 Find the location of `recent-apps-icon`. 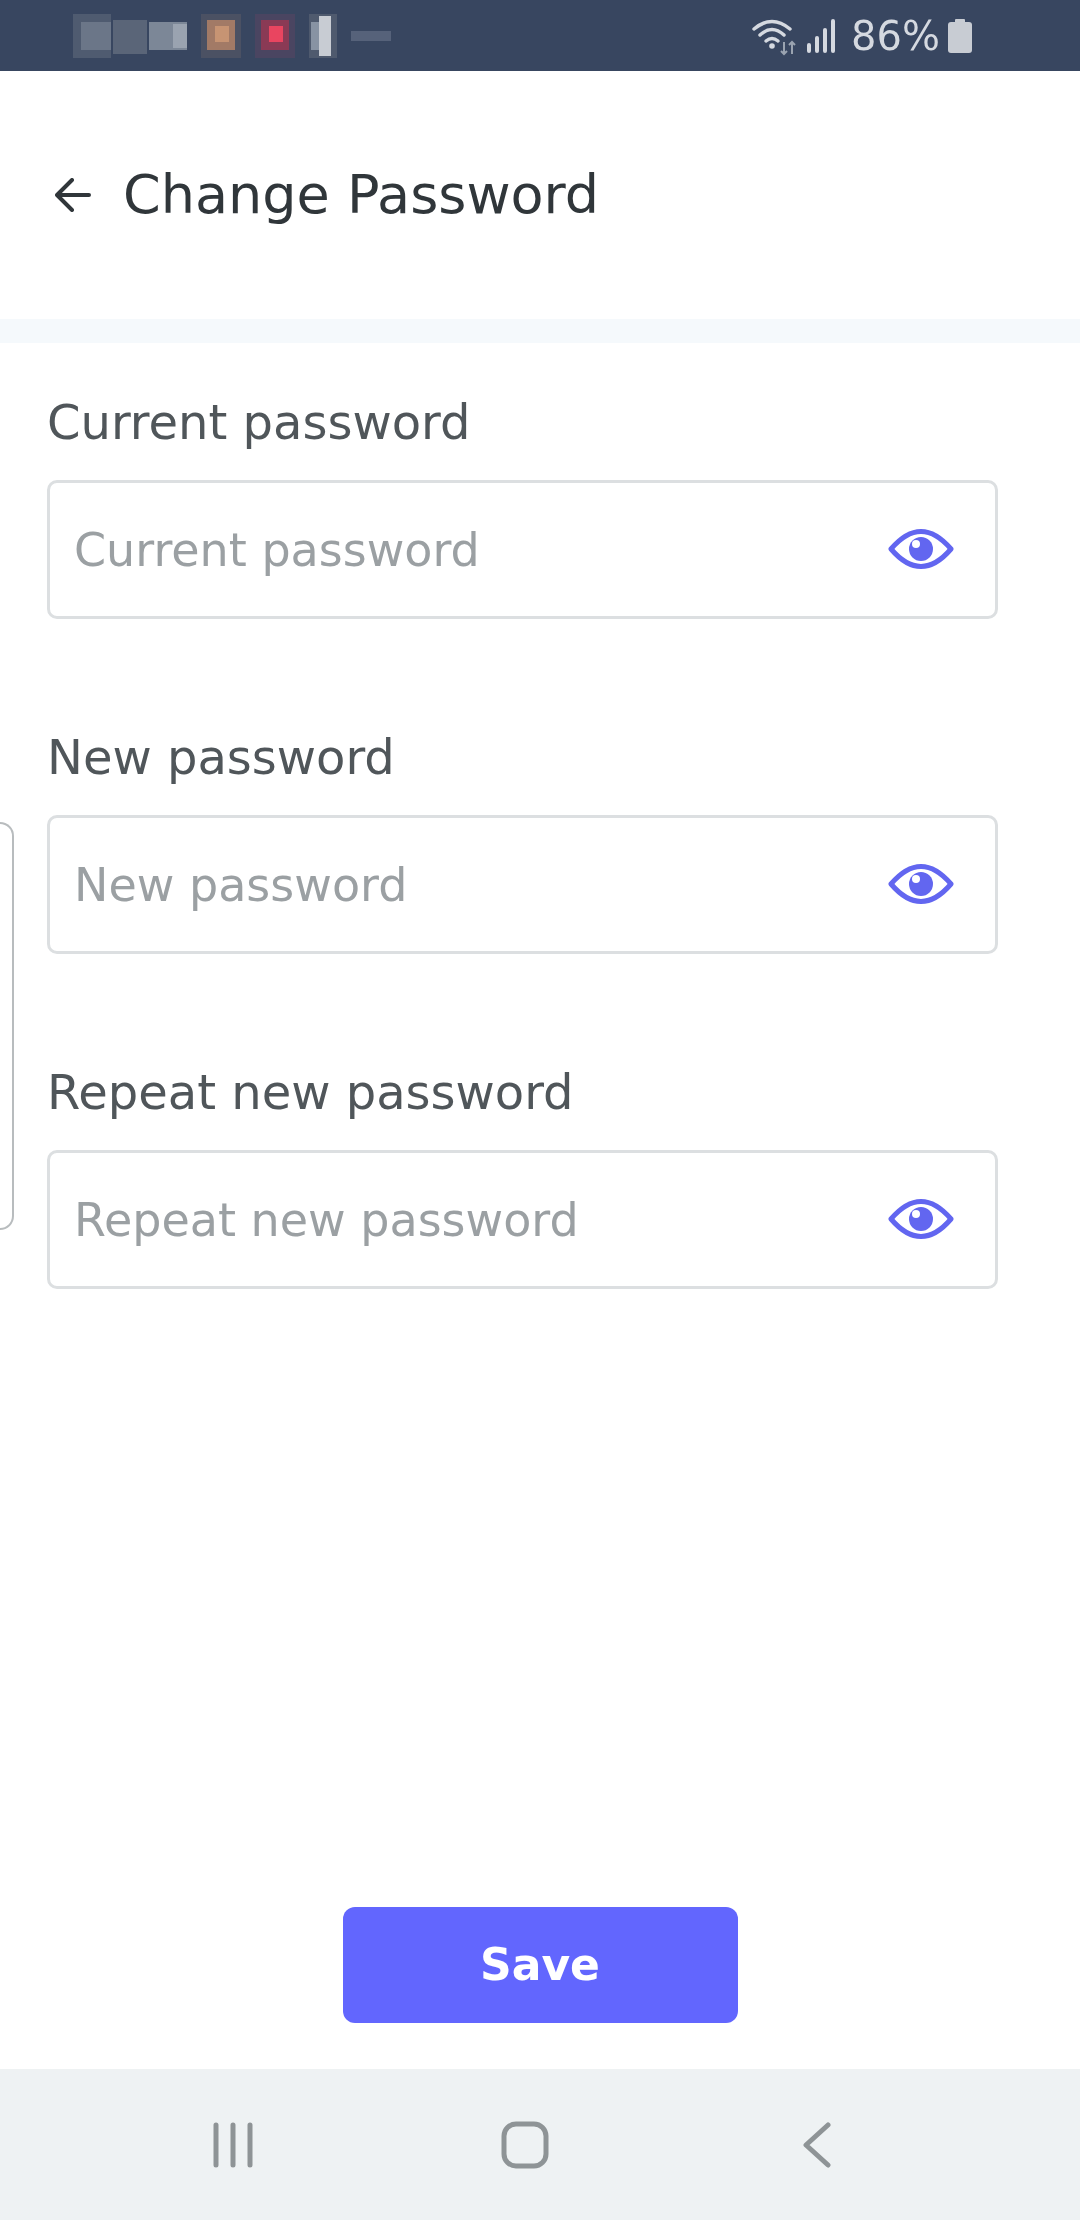

recent-apps-icon is located at coordinates (233, 2144).